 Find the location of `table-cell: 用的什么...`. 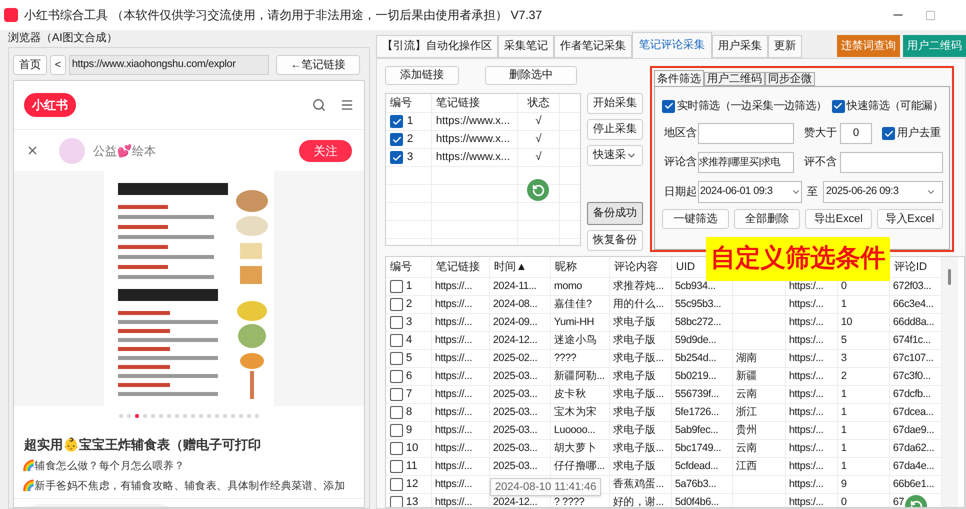

table-cell: 用的什么... is located at coordinates (641, 304).